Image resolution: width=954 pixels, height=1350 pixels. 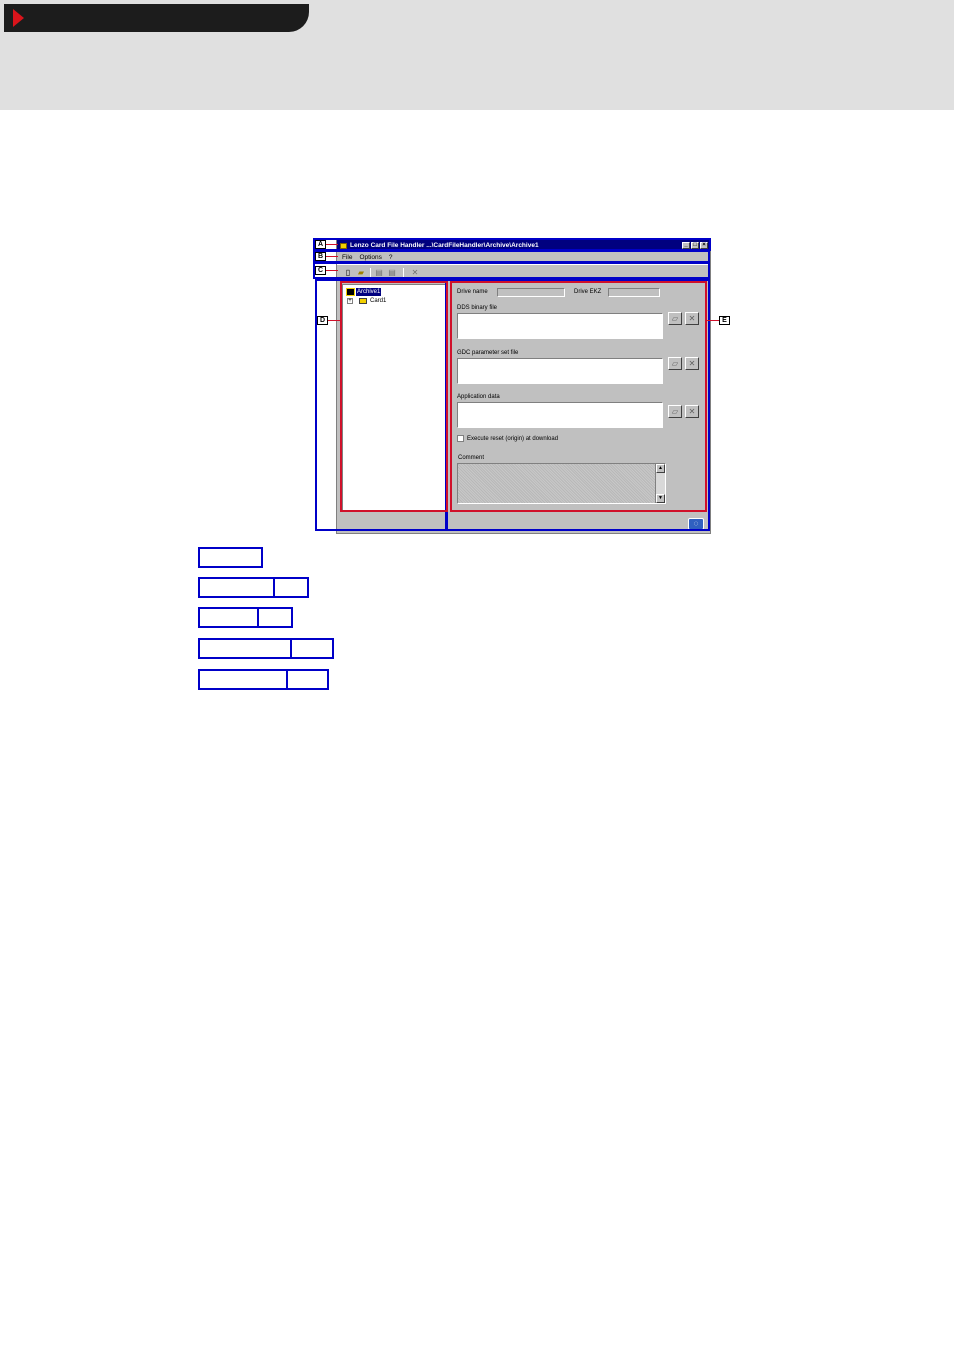 I want to click on callout-e: E, so click(x=724, y=320).